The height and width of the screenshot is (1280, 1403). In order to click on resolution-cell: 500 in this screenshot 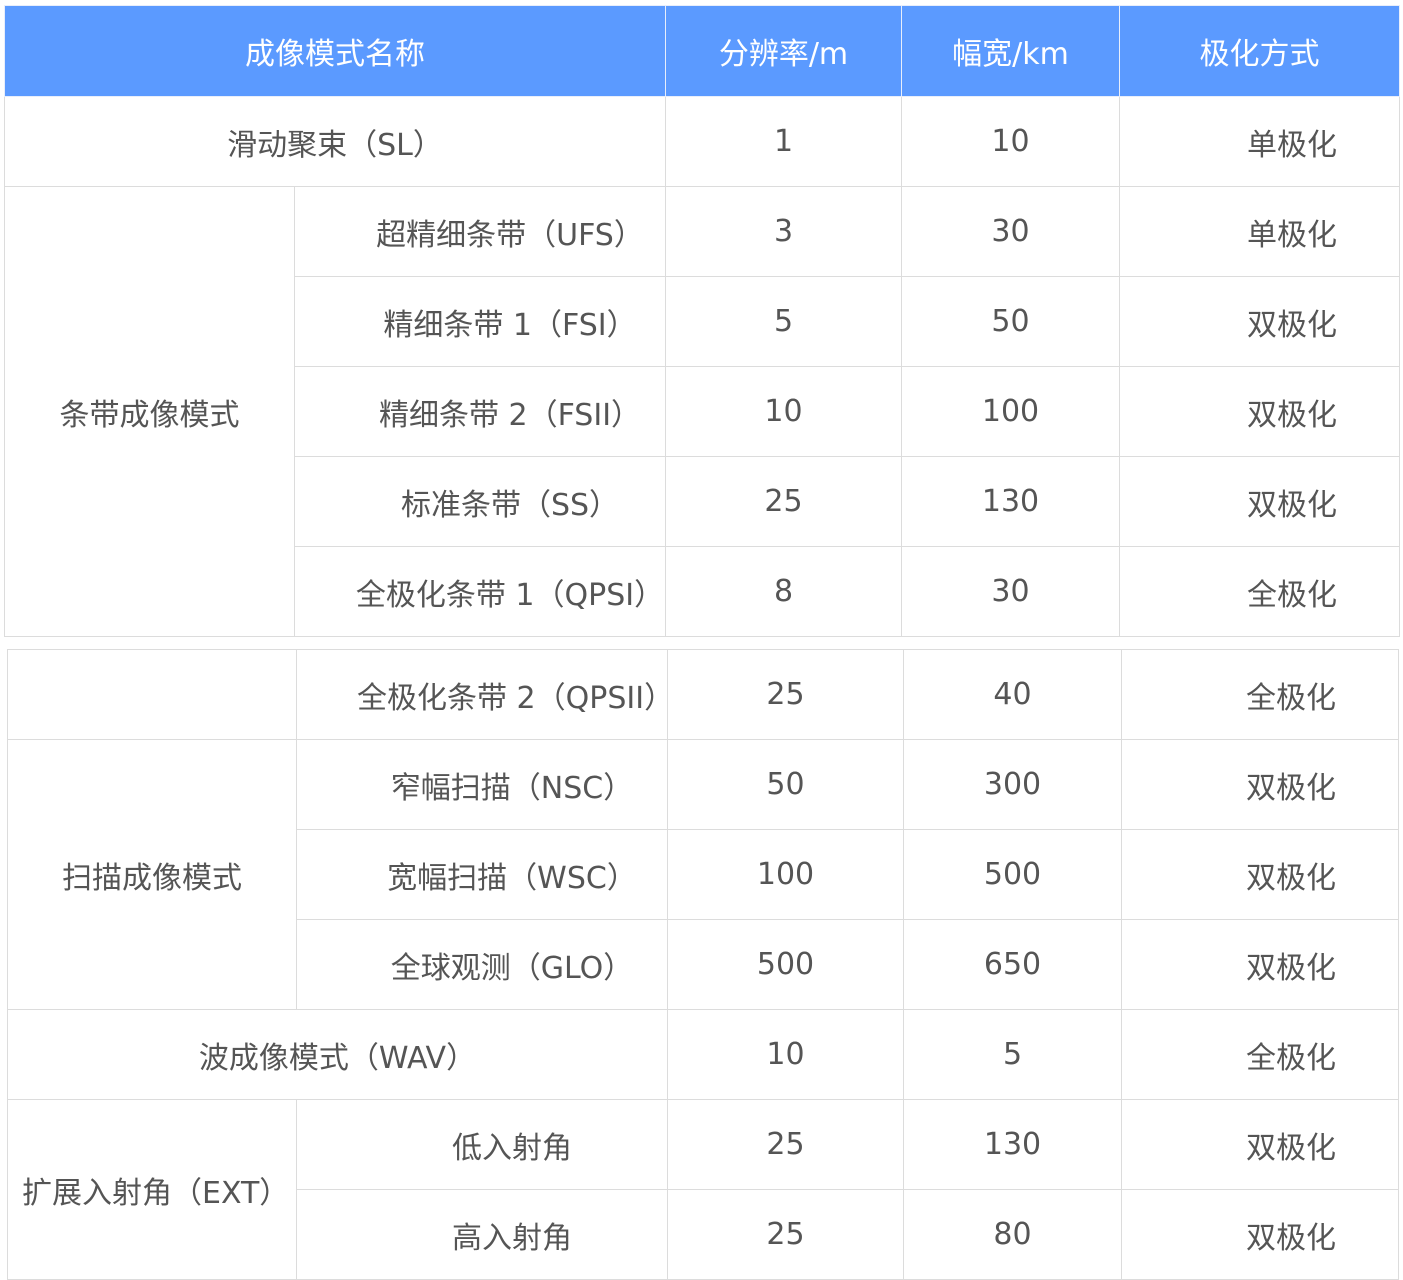, I will do `click(785, 964)`.